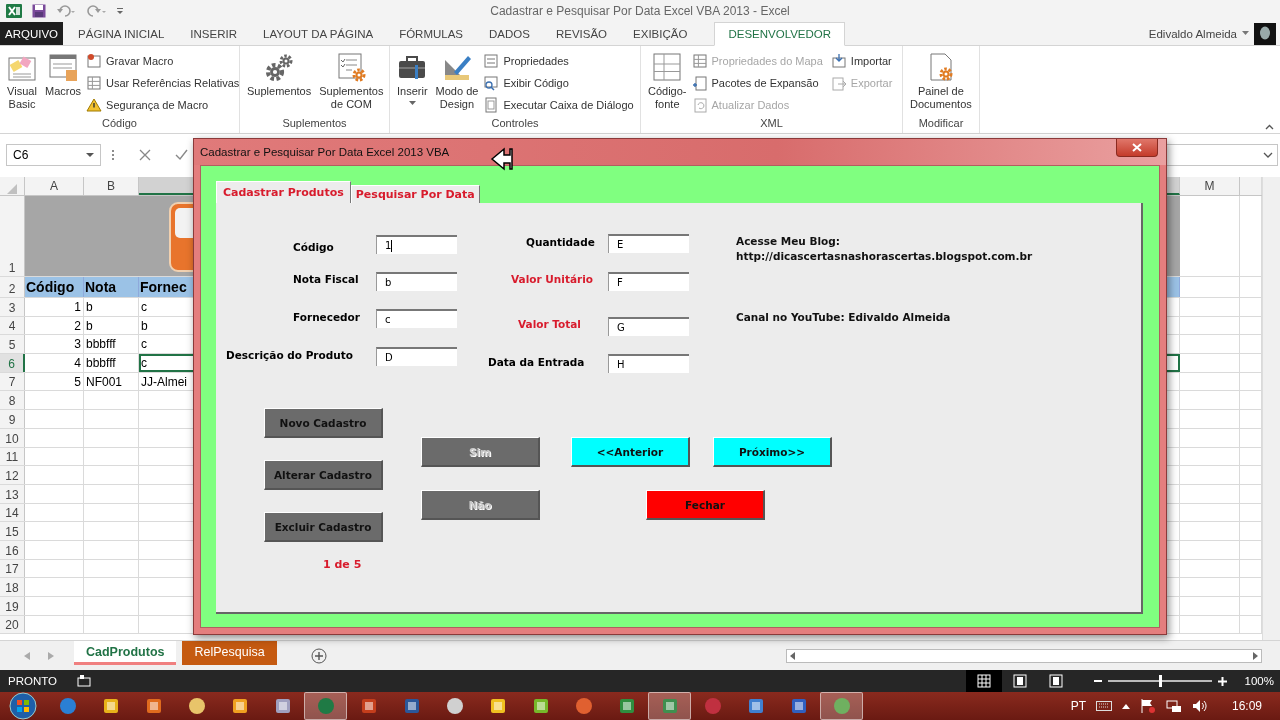 This screenshot has height=720, width=1280. Describe the element at coordinates (12, 236) in the screenshot. I see `row-header: 1` at that location.